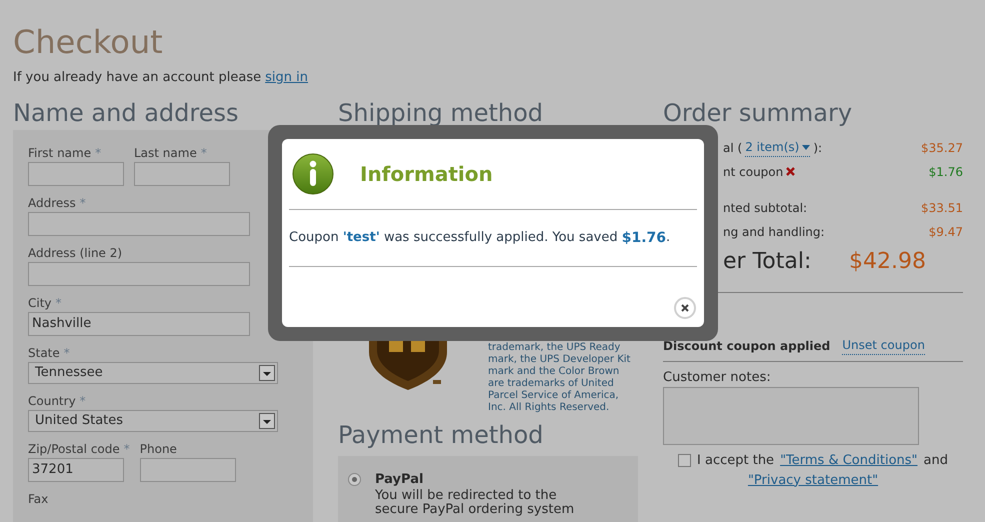  What do you see at coordinates (60, 153) in the screenshot?
I see `field-label: First name` at bounding box center [60, 153].